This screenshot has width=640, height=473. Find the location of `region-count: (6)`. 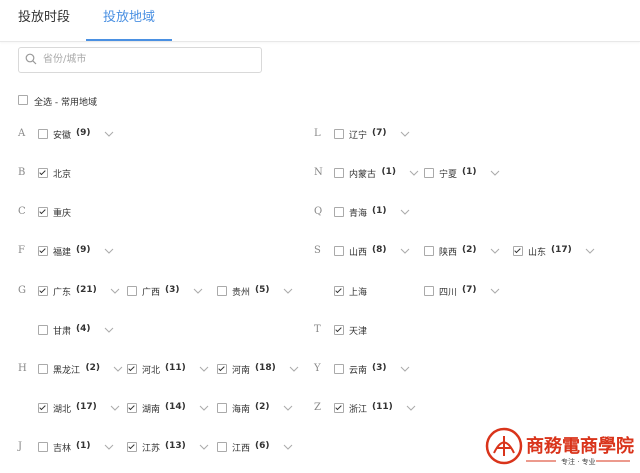

region-count: (6) is located at coordinates (262, 446).